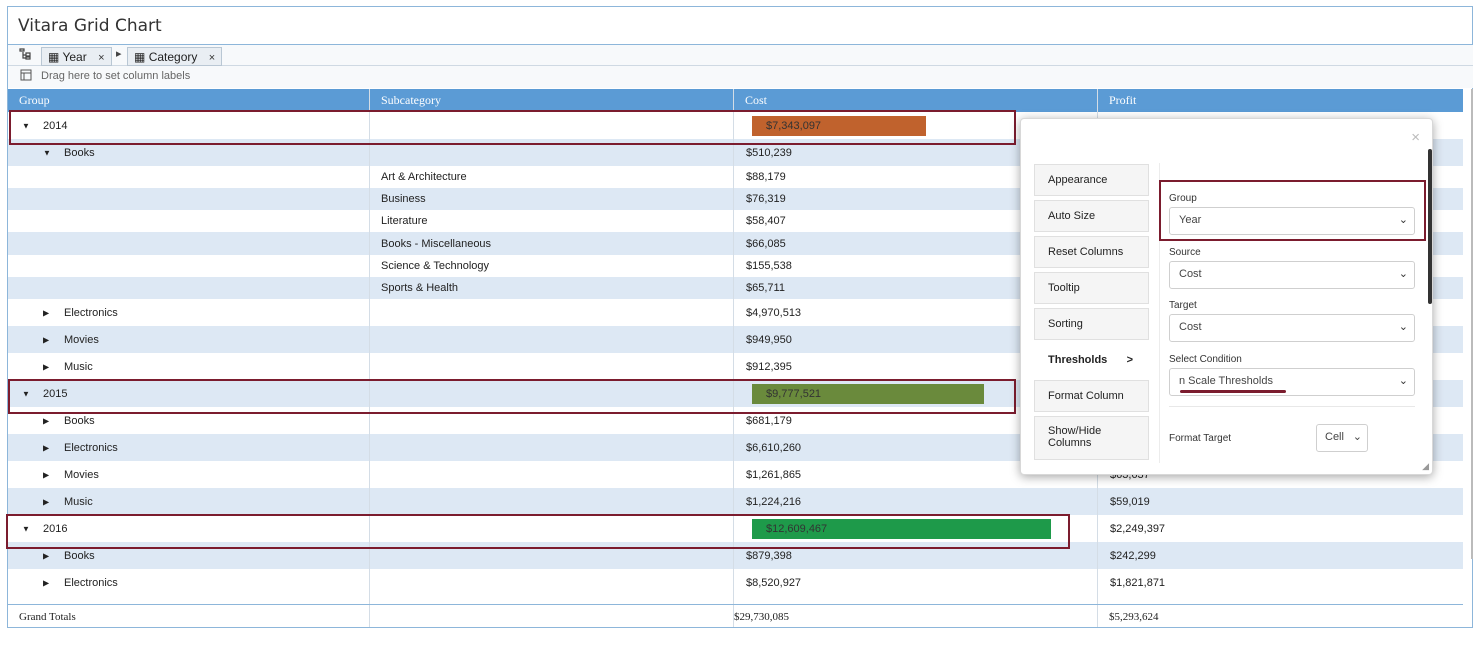 The height and width of the screenshot is (648, 1473). I want to click on chip-arrow-icon: ▸, so click(119, 54).